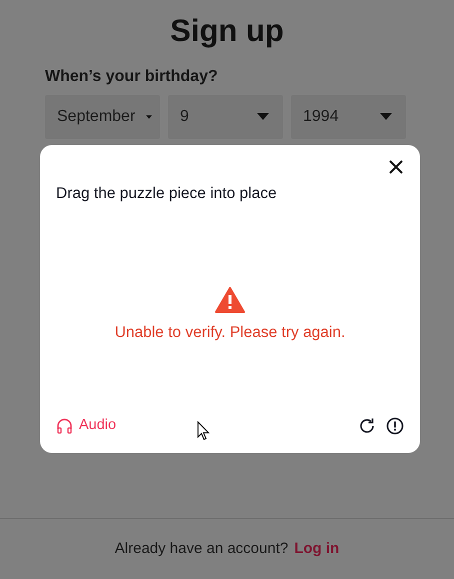  Describe the element at coordinates (227, 31) in the screenshot. I see `page-title: Sign up` at that location.